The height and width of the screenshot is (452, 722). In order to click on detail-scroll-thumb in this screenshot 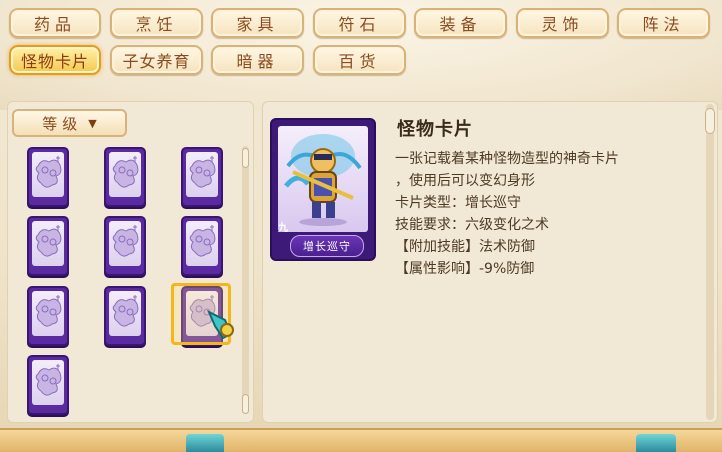, I will do `click(710, 121)`.